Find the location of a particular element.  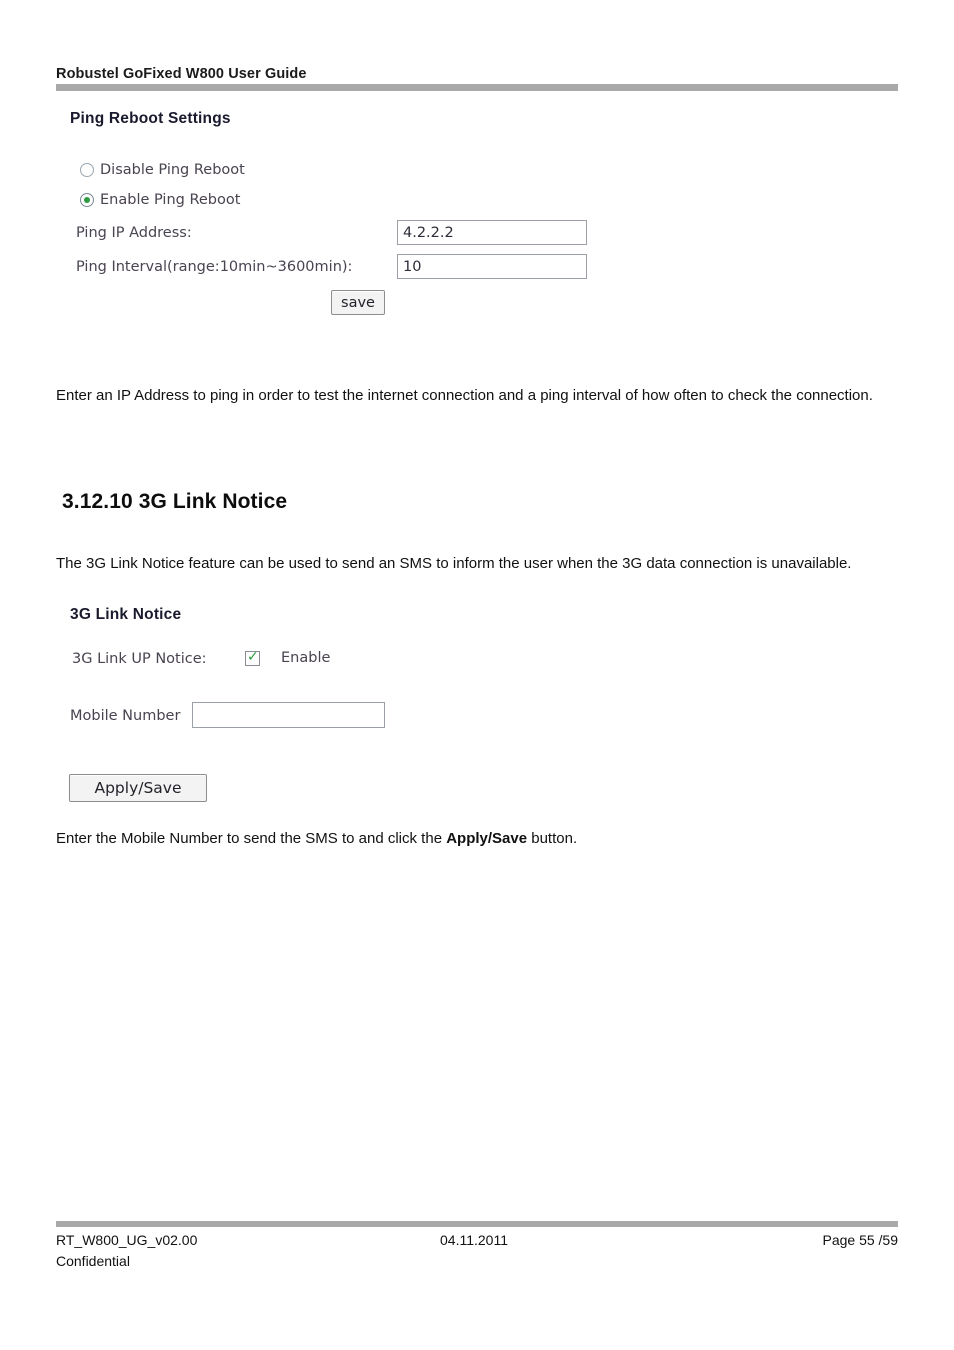

enable-checkbox-icon: ✓ is located at coordinates (252, 657).